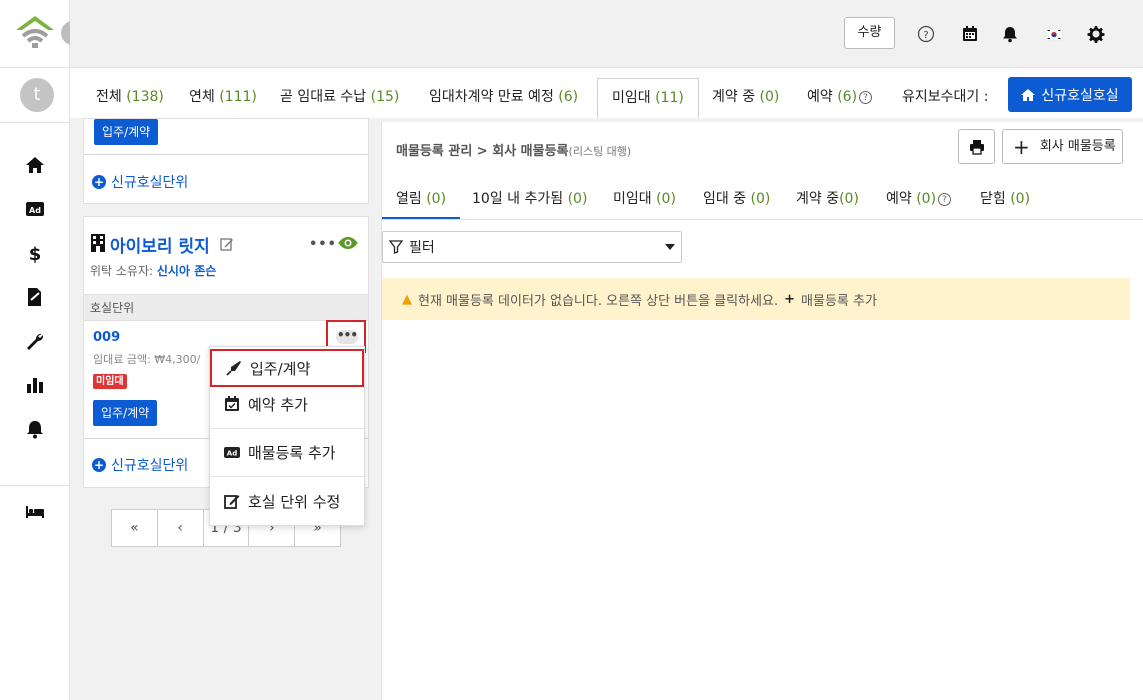 The width and height of the screenshot is (1143, 700). I want to click on edit-square-icon, so click(232, 502).